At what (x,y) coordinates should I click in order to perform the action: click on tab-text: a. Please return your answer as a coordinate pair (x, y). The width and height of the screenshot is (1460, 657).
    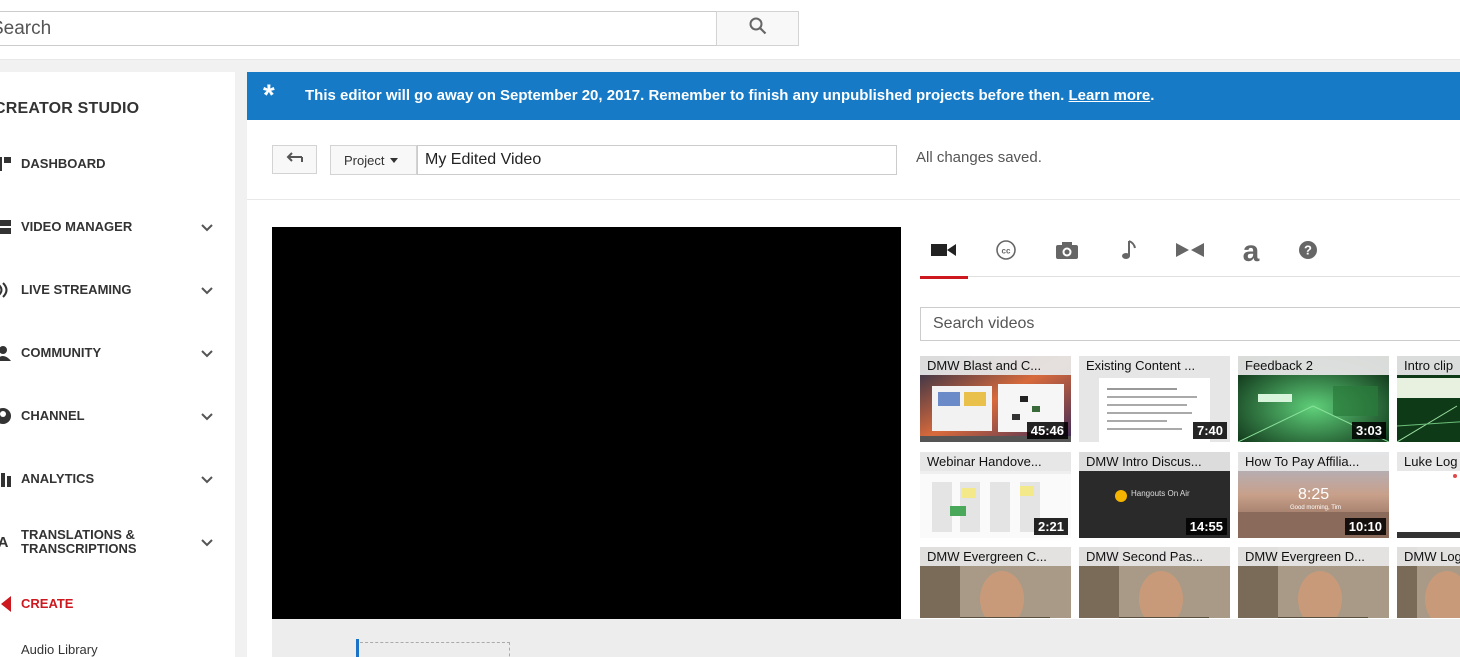
    Looking at the image, I should click on (1251, 252).